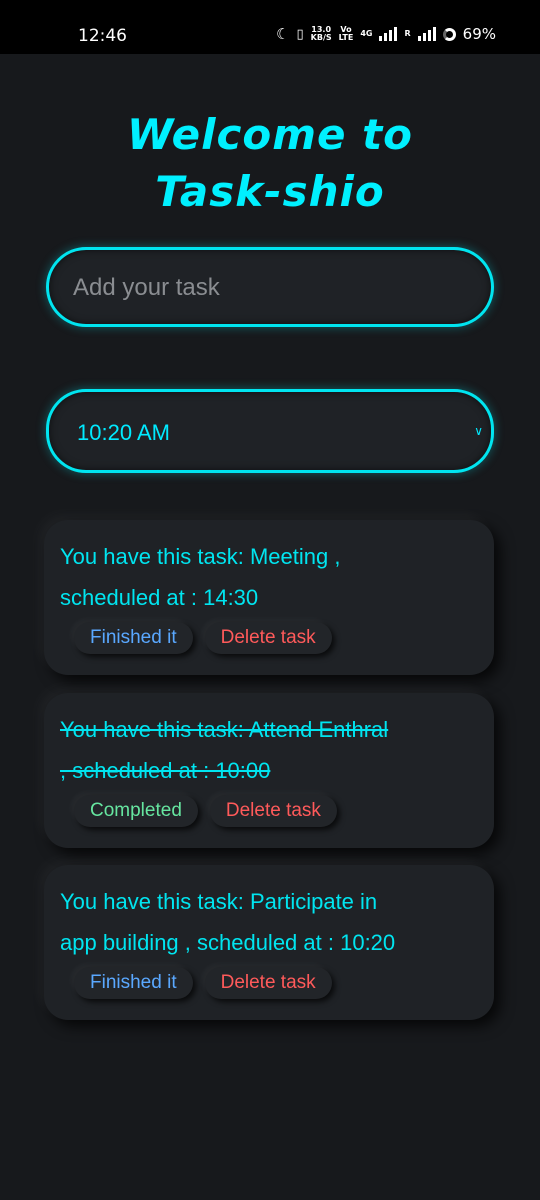  Describe the element at coordinates (479, 34) in the screenshot. I see `battery-percent: 69%` at that location.